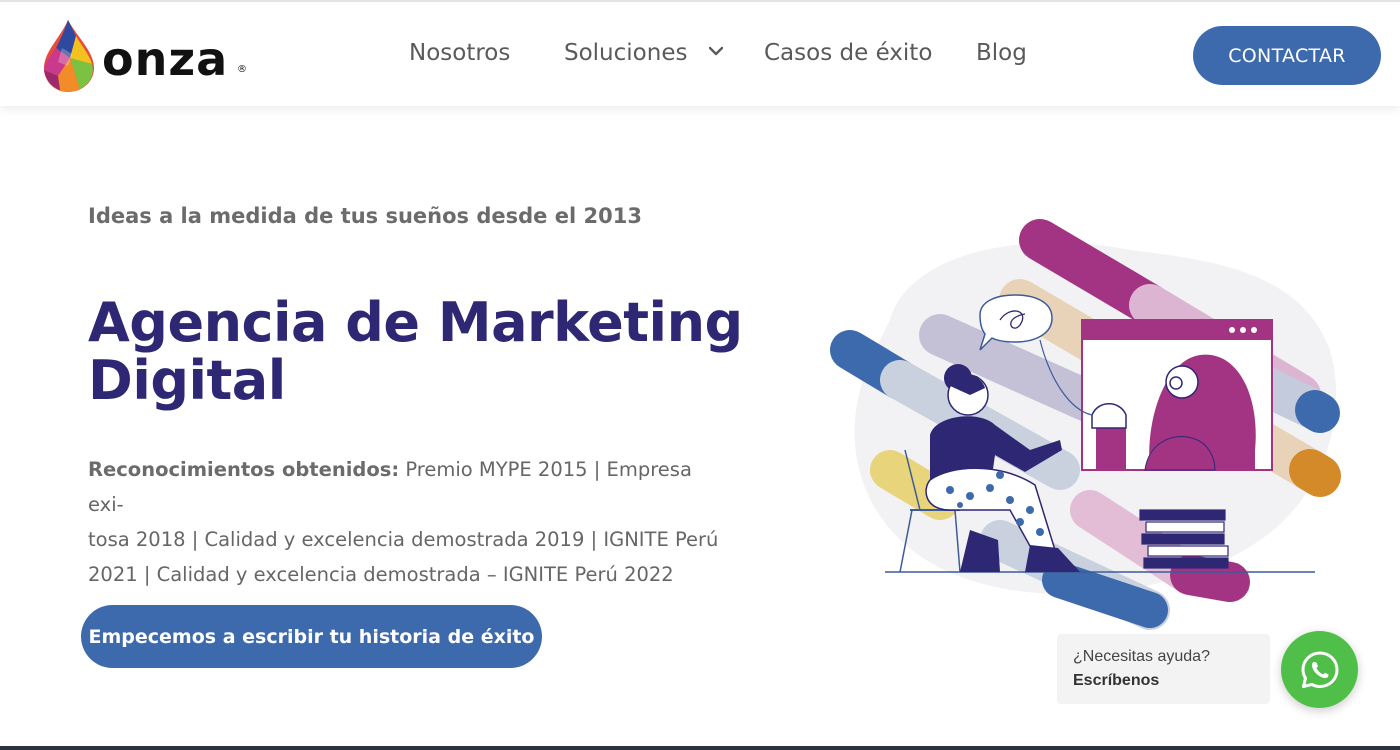 The image size is (1400, 750). Describe the element at coordinates (715, 50) in the screenshot. I see `chevron-down-icon` at that location.